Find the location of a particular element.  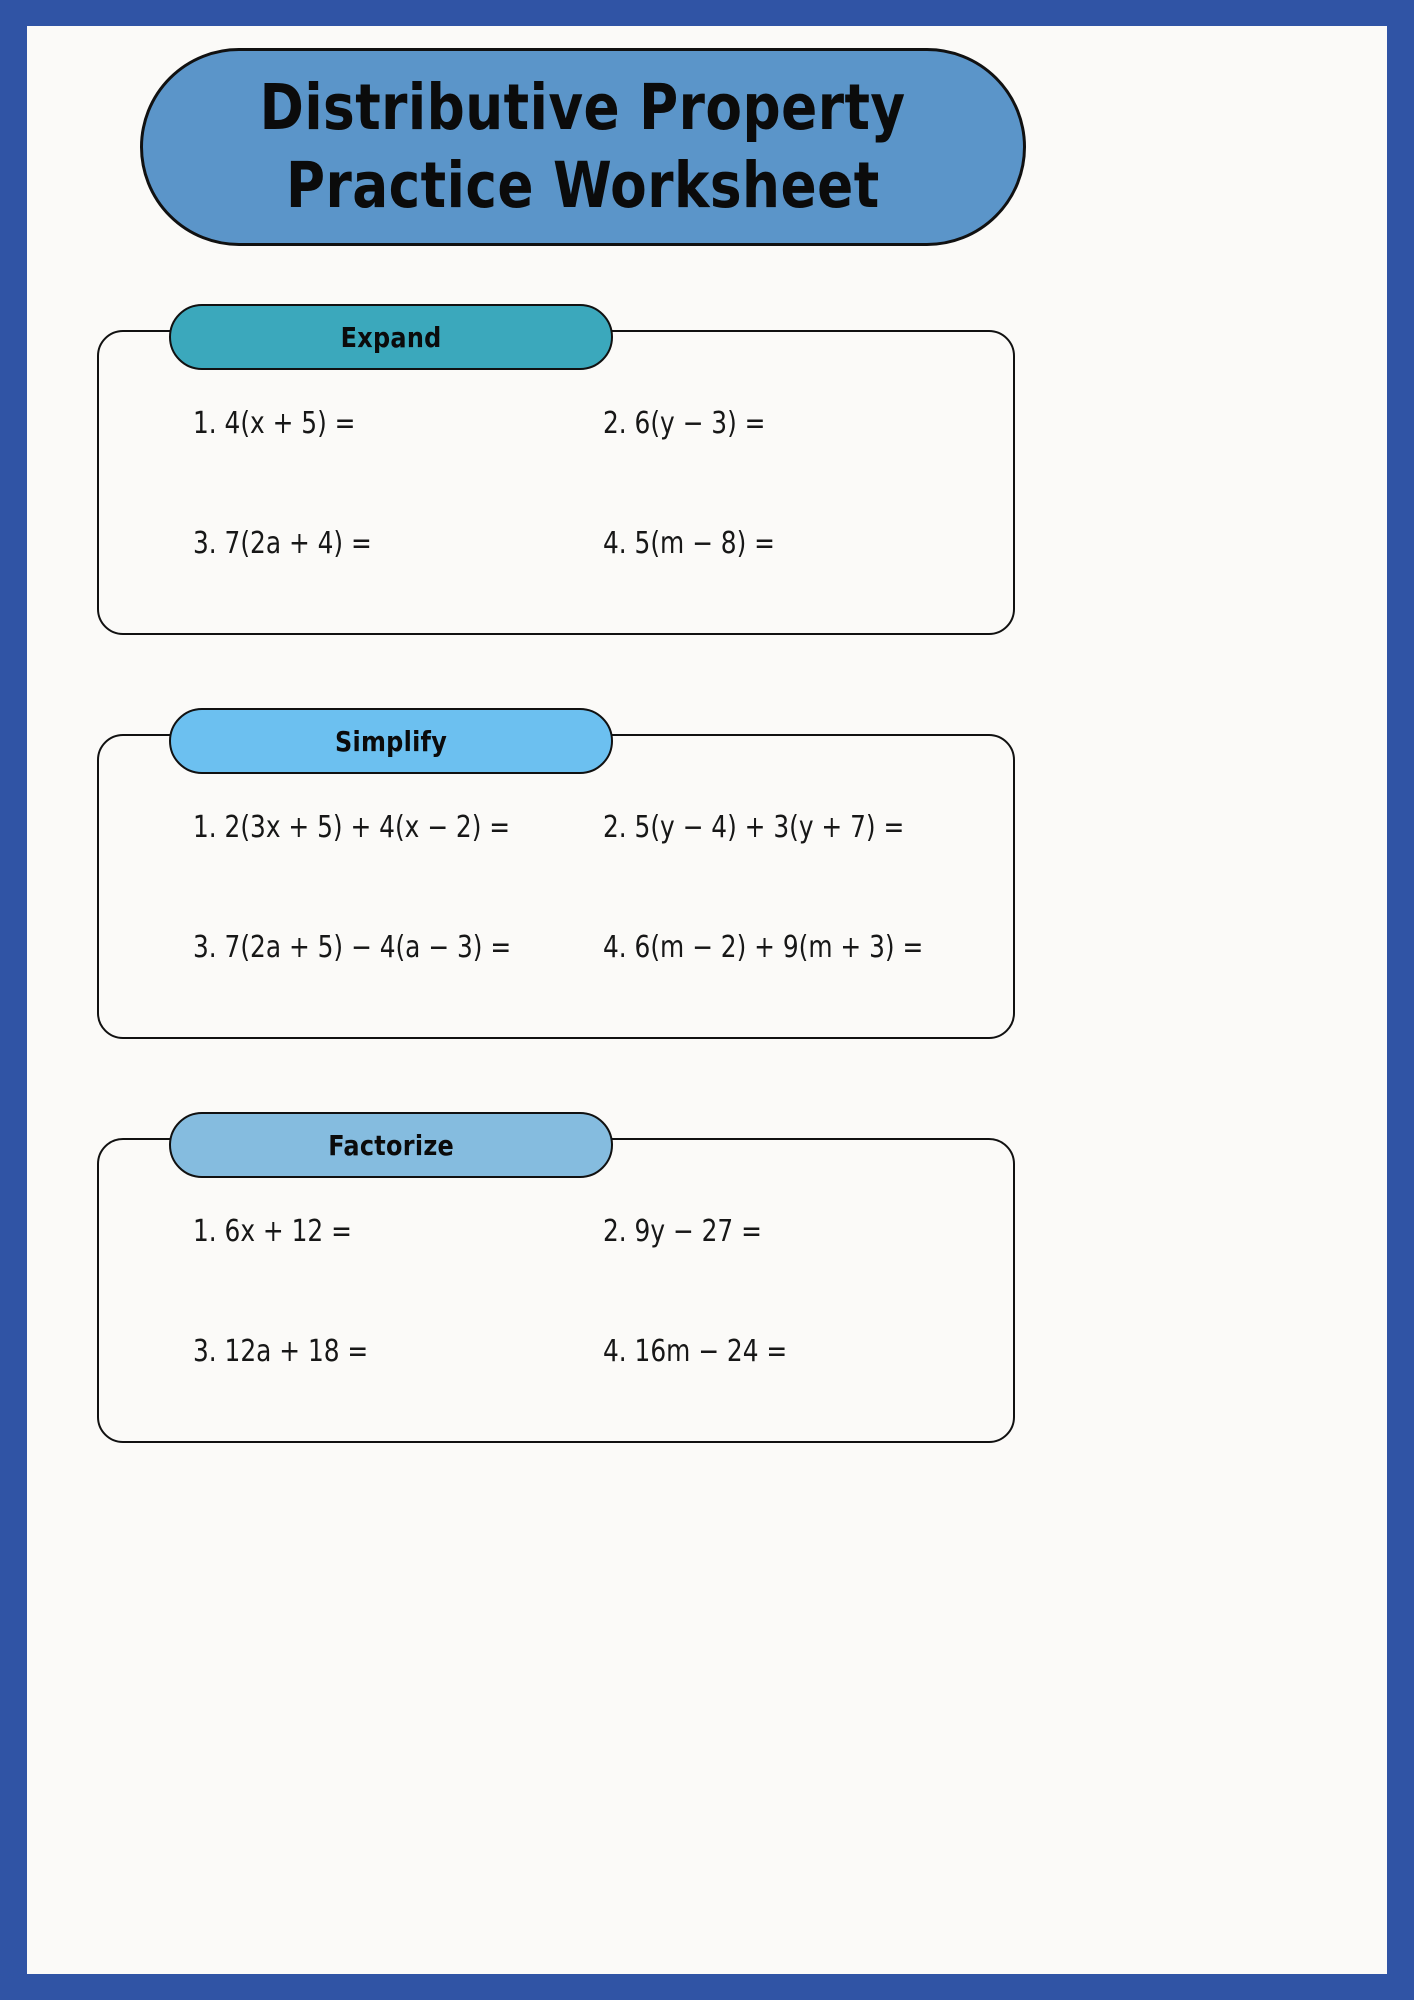

problem-item: 1. 6x + 12 = is located at coordinates (381, 1231).